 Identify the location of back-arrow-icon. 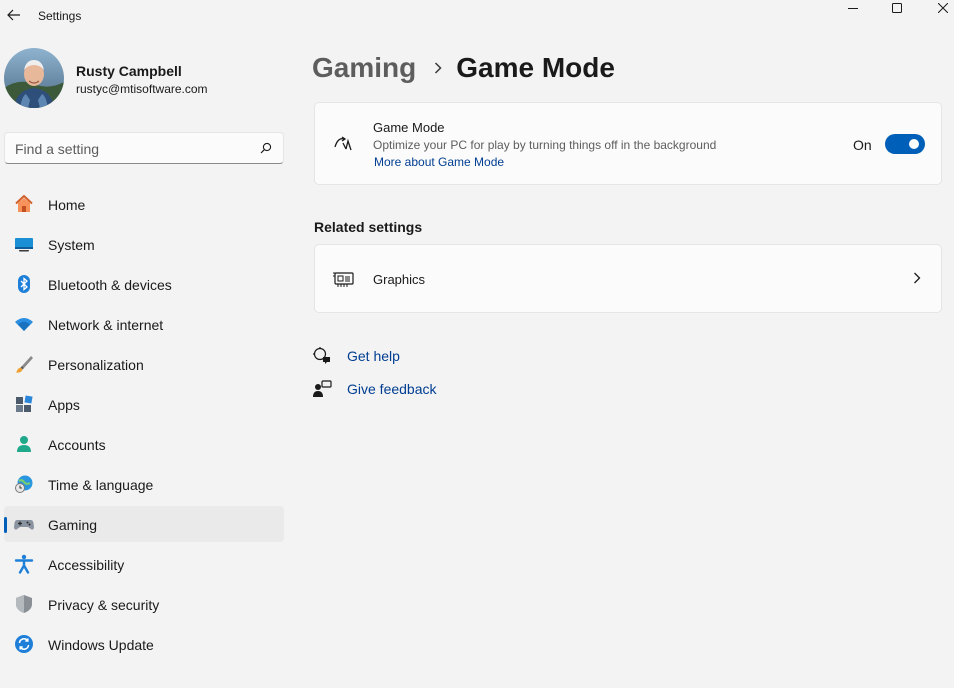
(13, 15).